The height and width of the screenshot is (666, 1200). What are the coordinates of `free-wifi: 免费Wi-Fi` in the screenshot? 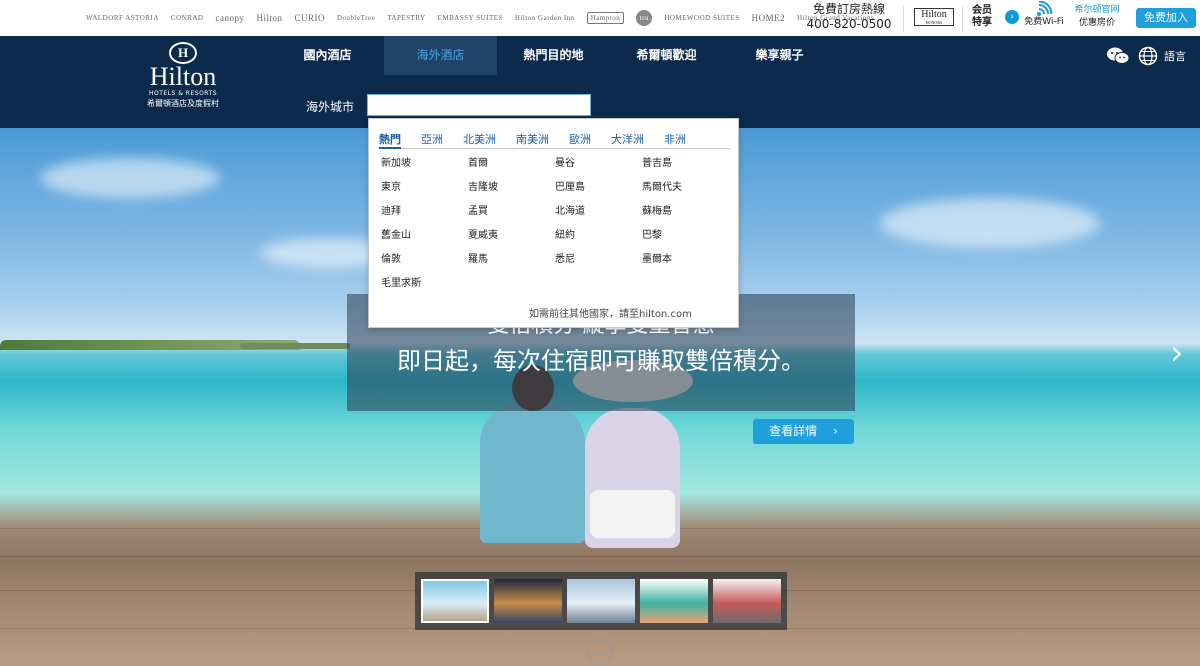 It's located at (1044, 13).